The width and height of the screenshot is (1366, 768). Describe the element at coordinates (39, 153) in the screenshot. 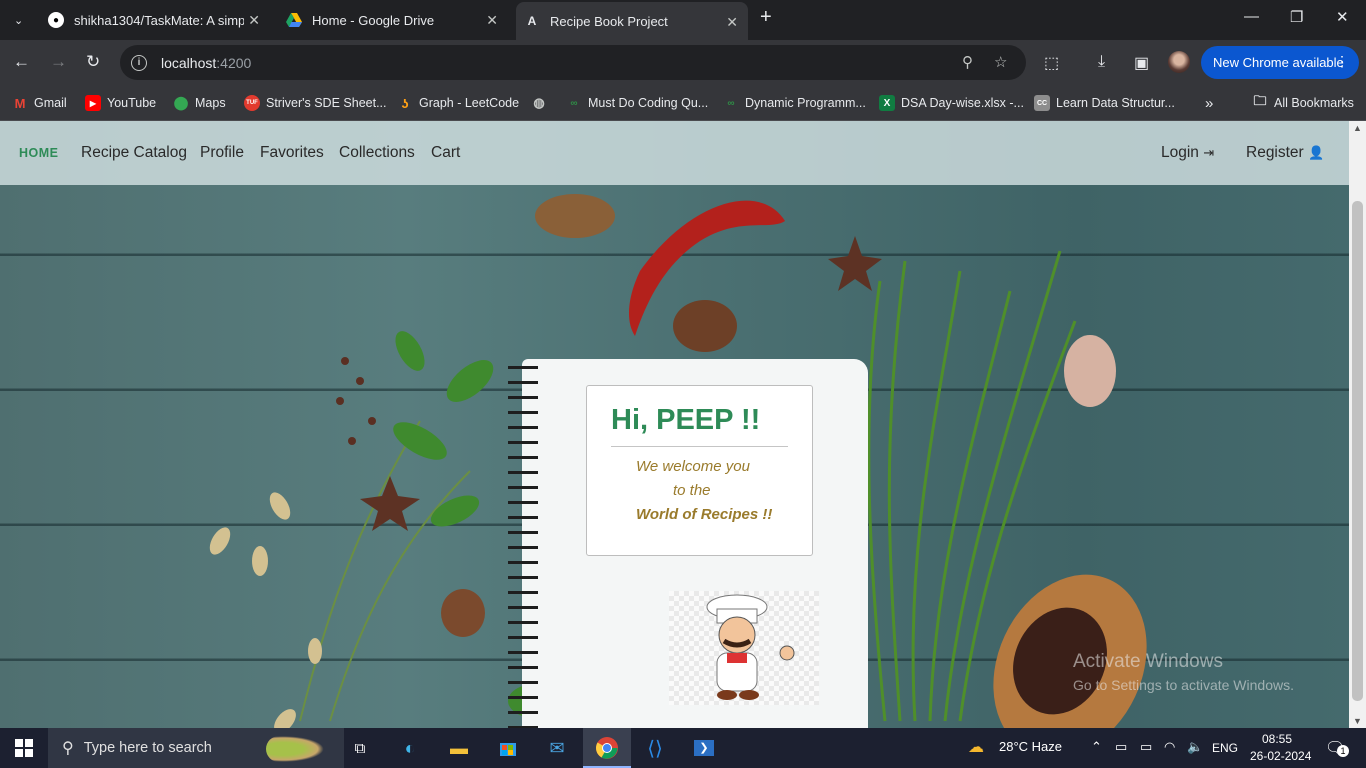

I see `nav-home: HOME` at that location.